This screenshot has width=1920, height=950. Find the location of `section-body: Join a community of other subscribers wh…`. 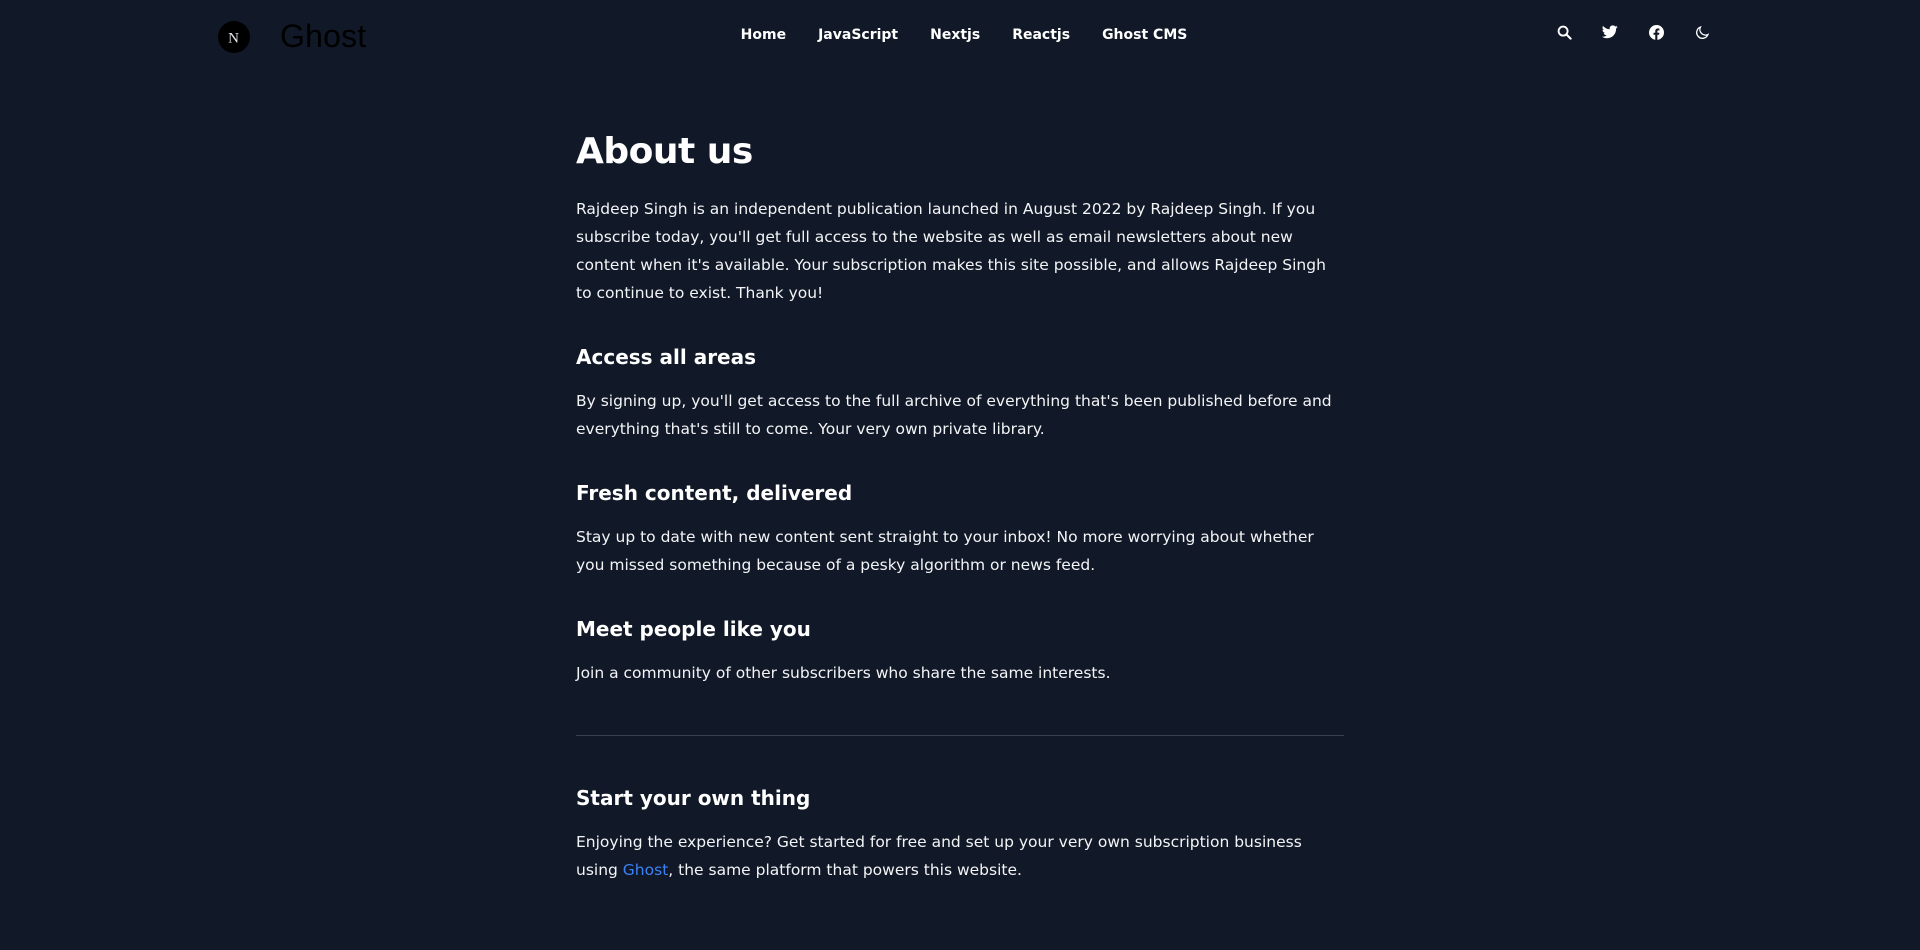

section-body: Join a community of other subscribers wh… is located at coordinates (843, 673).